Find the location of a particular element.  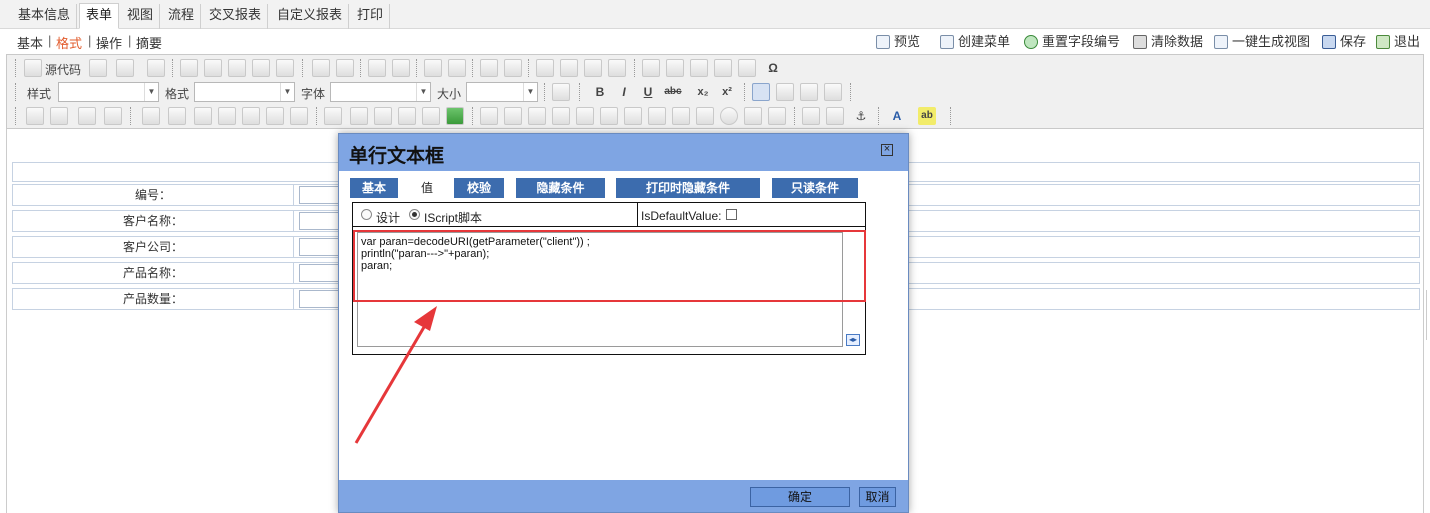

annotation-arrow-icon is located at coordinates (395, 375).